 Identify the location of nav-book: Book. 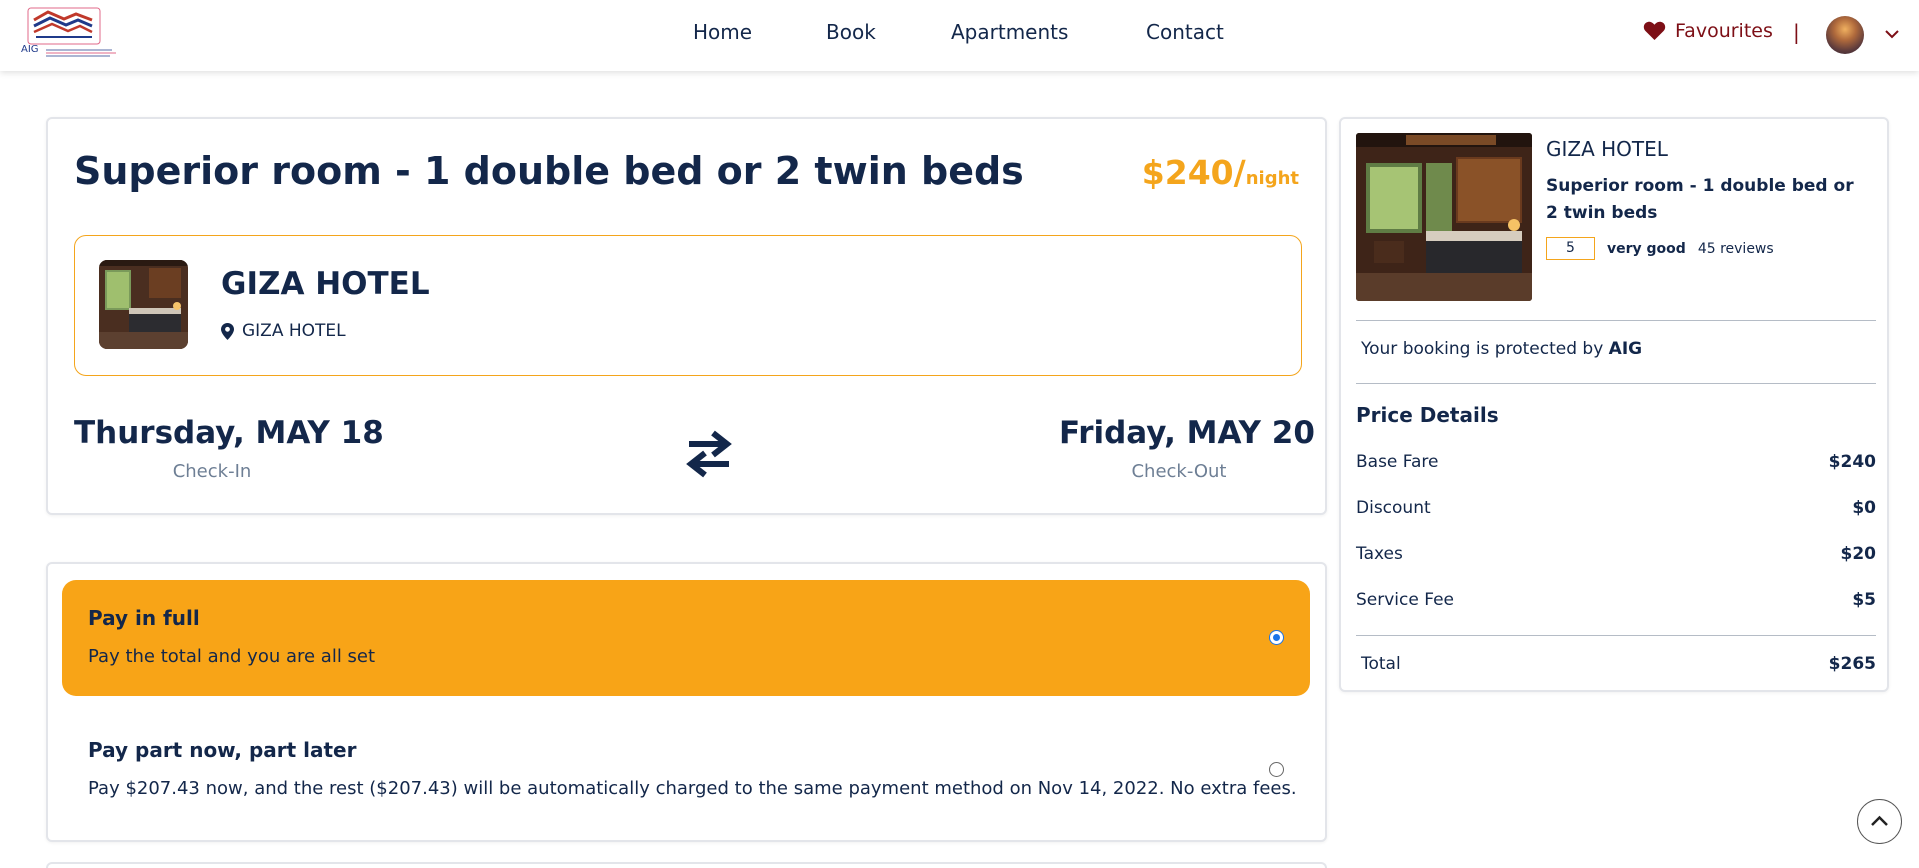
(851, 32).